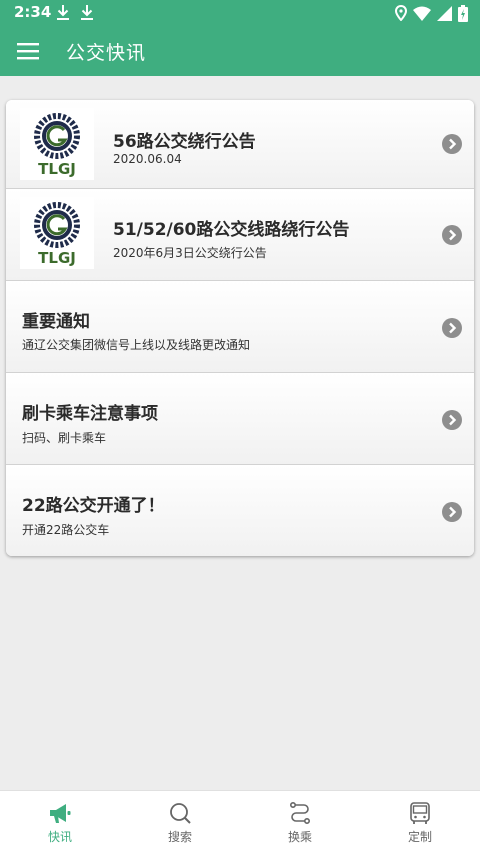 This screenshot has height=854, width=480. What do you see at coordinates (299, 812) in the screenshot?
I see `transfer-route-icon` at bounding box center [299, 812].